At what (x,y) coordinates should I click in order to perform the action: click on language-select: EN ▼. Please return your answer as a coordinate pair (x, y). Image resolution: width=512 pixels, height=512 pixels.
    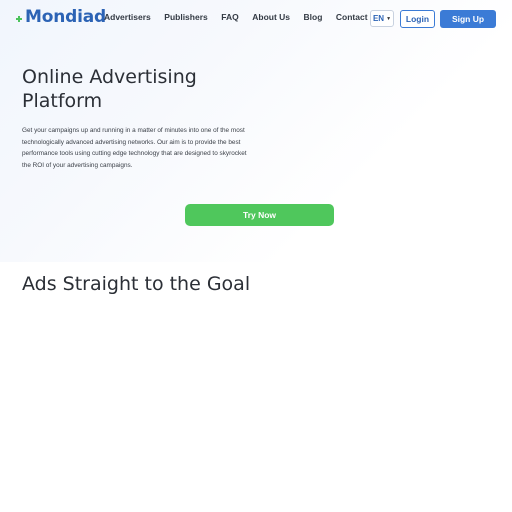
    Looking at the image, I should click on (382, 18).